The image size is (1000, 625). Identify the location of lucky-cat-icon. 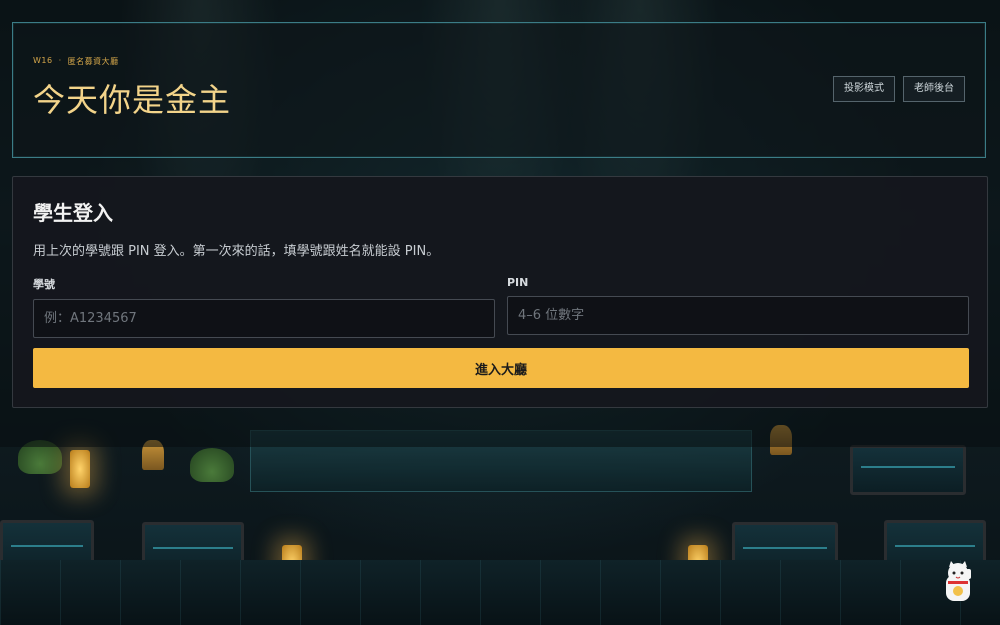
(958, 583).